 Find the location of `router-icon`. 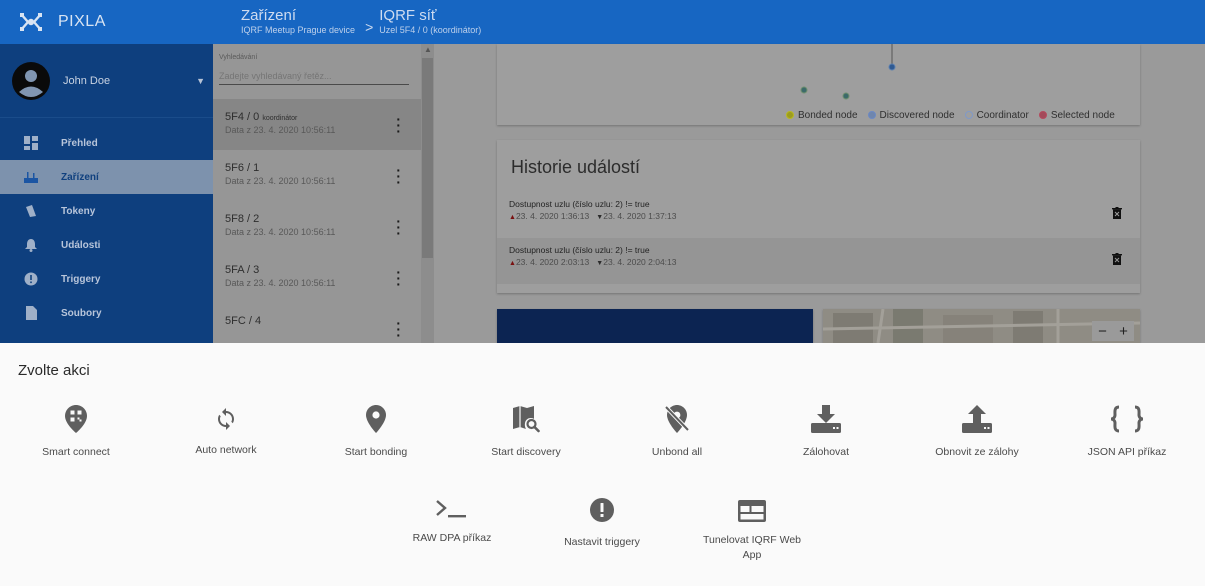

router-icon is located at coordinates (31, 177).